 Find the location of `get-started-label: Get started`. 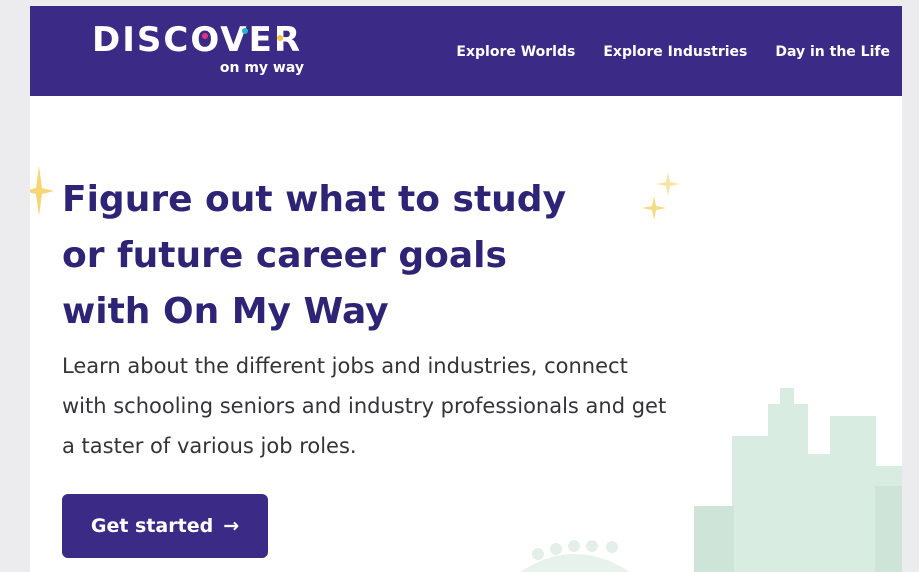

get-started-label: Get started is located at coordinates (152, 526).